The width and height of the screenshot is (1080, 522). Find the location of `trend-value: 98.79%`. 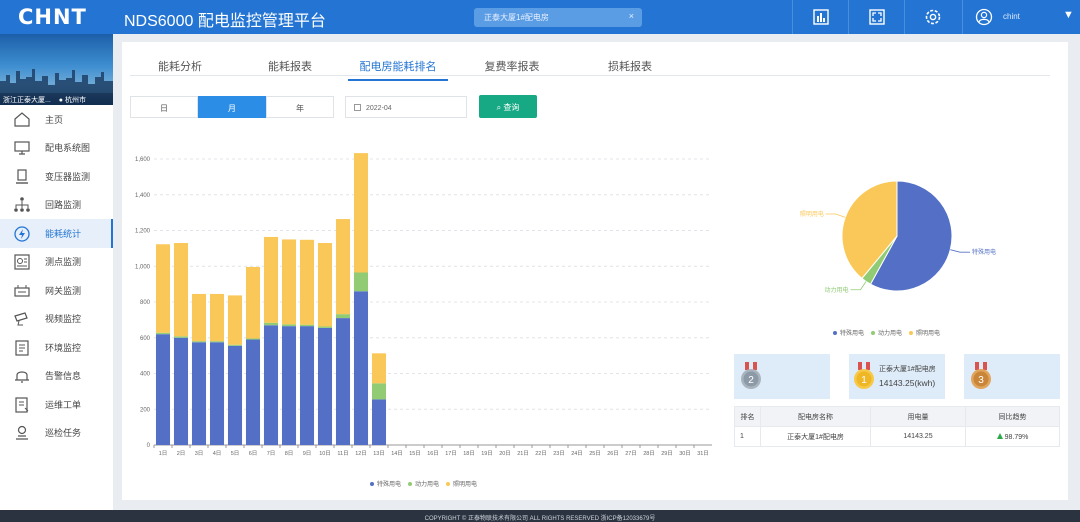

trend-value: 98.79% is located at coordinates (1016, 437).